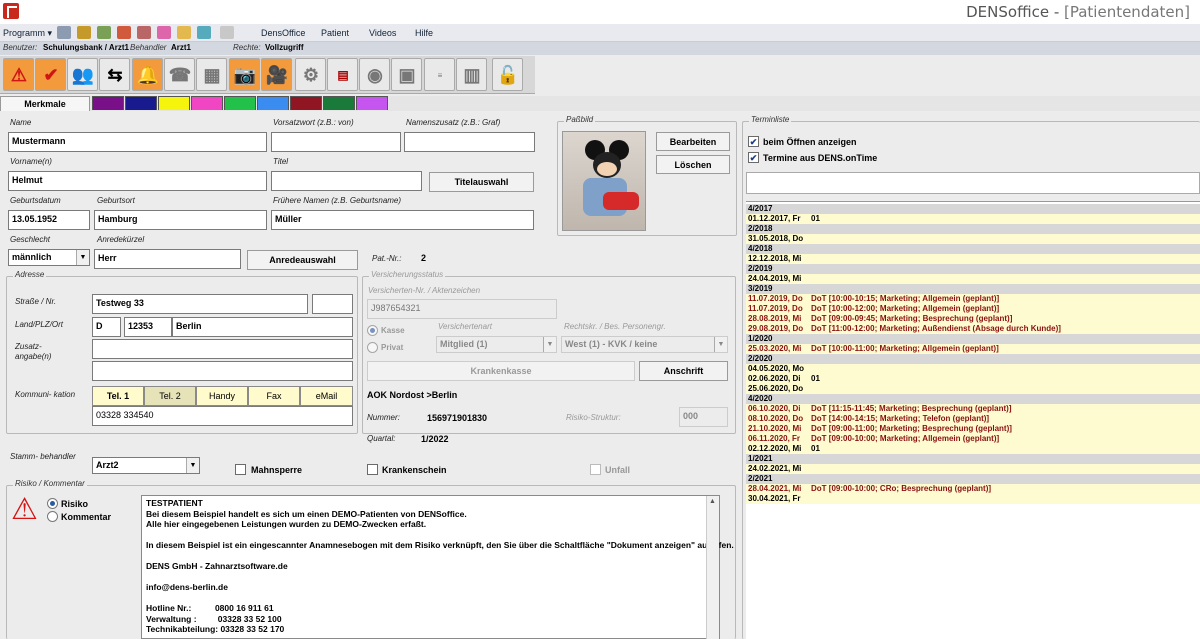 The image size is (1200, 639). Describe the element at coordinates (439, 74) in the screenshot. I see `cema-button: ≡` at that location.